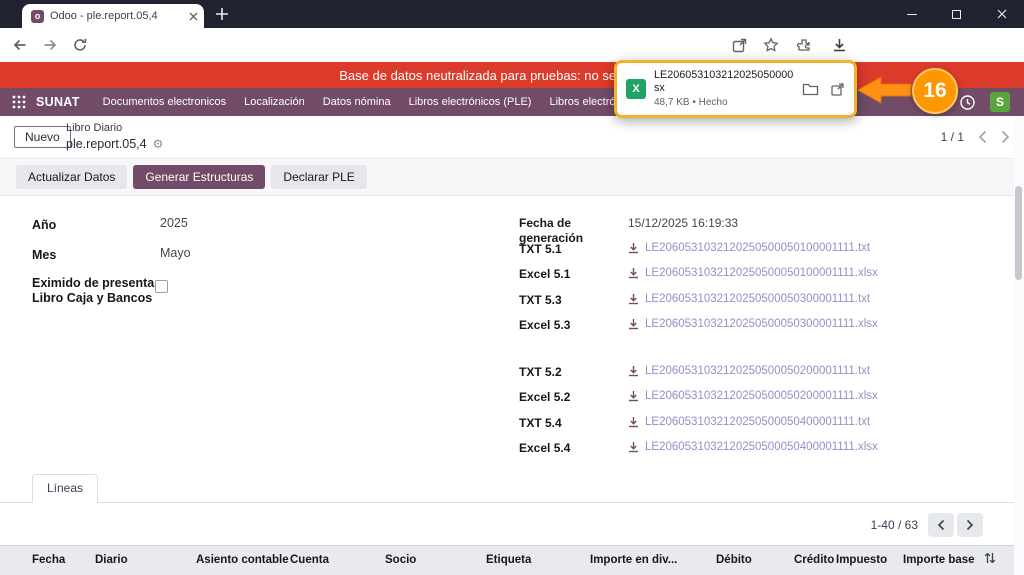  I want to click on file-download-link: LE2060531032120250500050300001111.txt, so click(749, 299).